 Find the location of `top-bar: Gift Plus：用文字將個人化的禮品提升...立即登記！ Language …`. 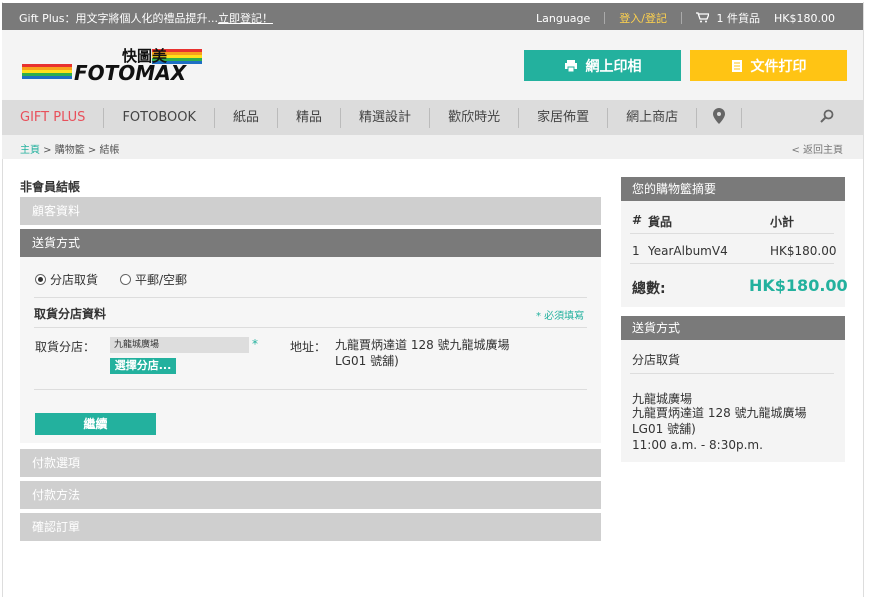

top-bar: Gift Plus：用文字將個人化的禮品提升...立即登記！ Language … is located at coordinates (432, 16).